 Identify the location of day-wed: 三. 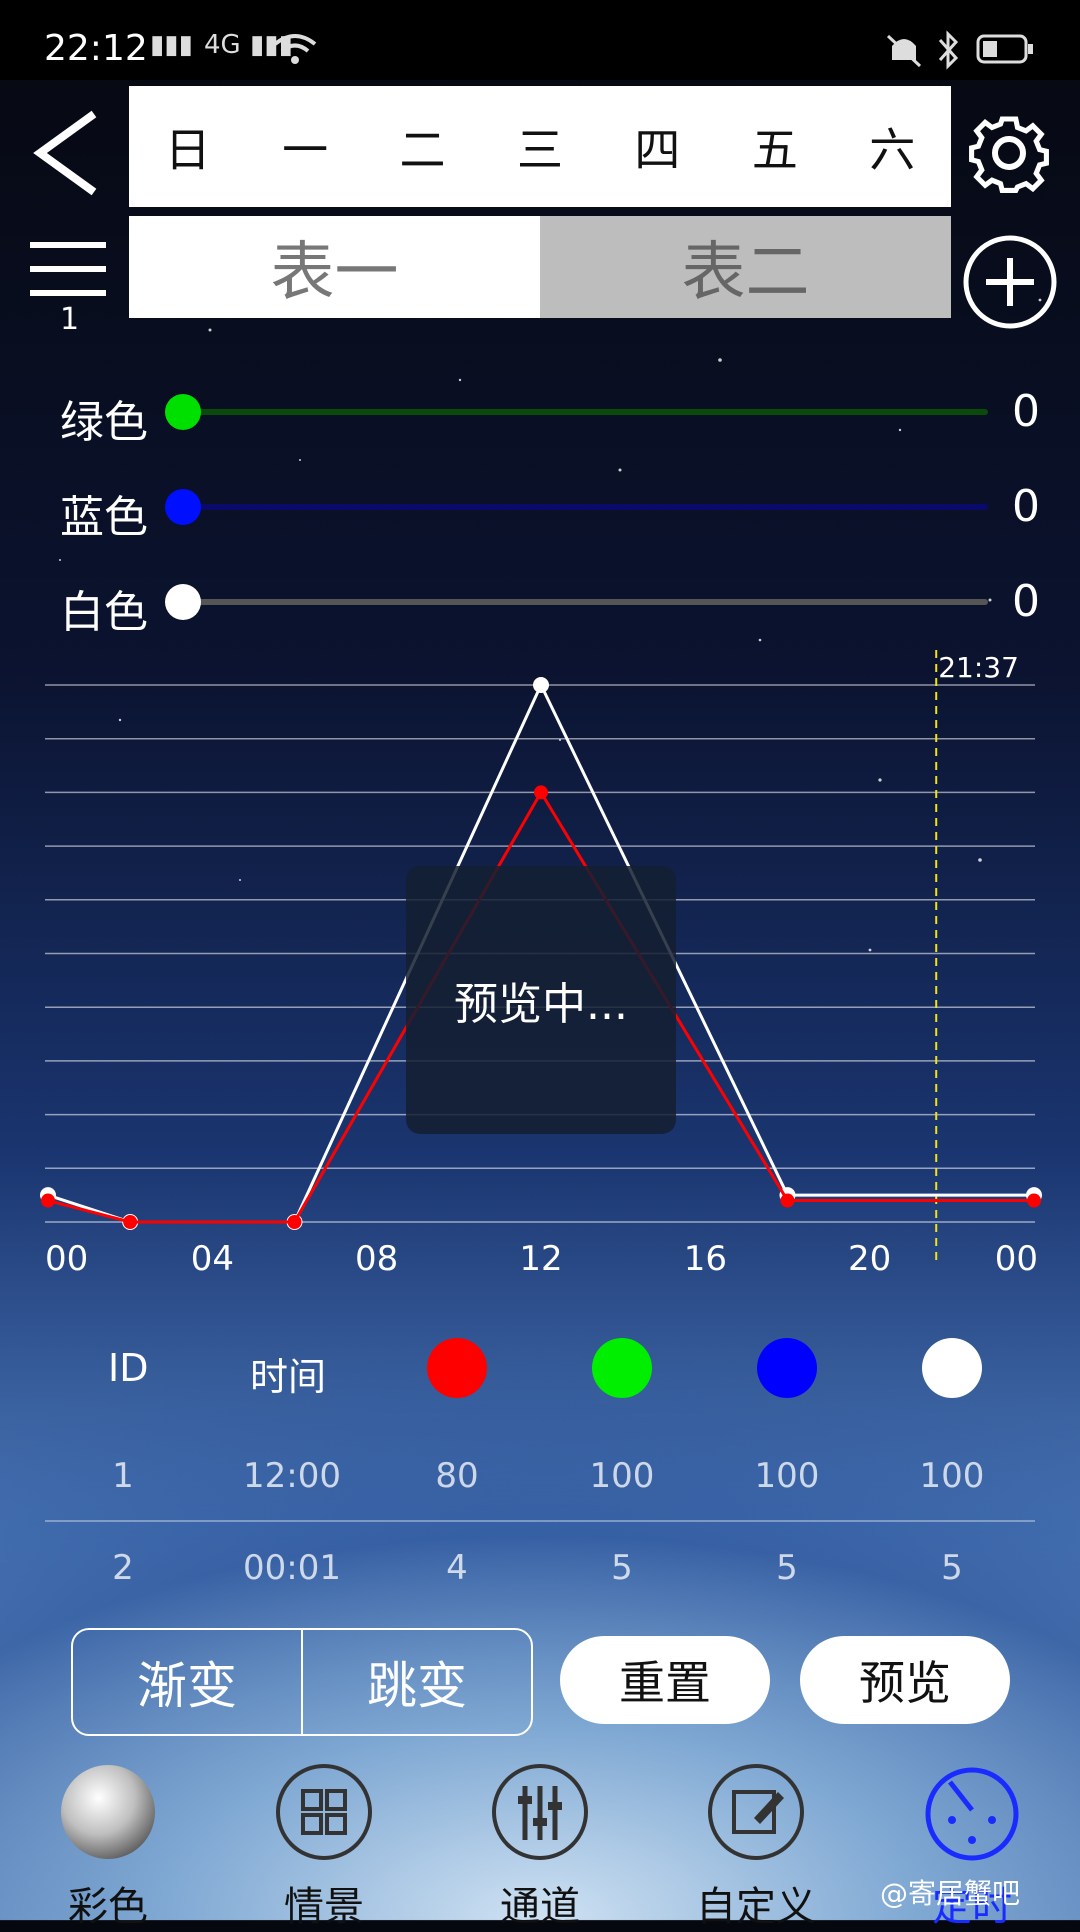
(540, 147).